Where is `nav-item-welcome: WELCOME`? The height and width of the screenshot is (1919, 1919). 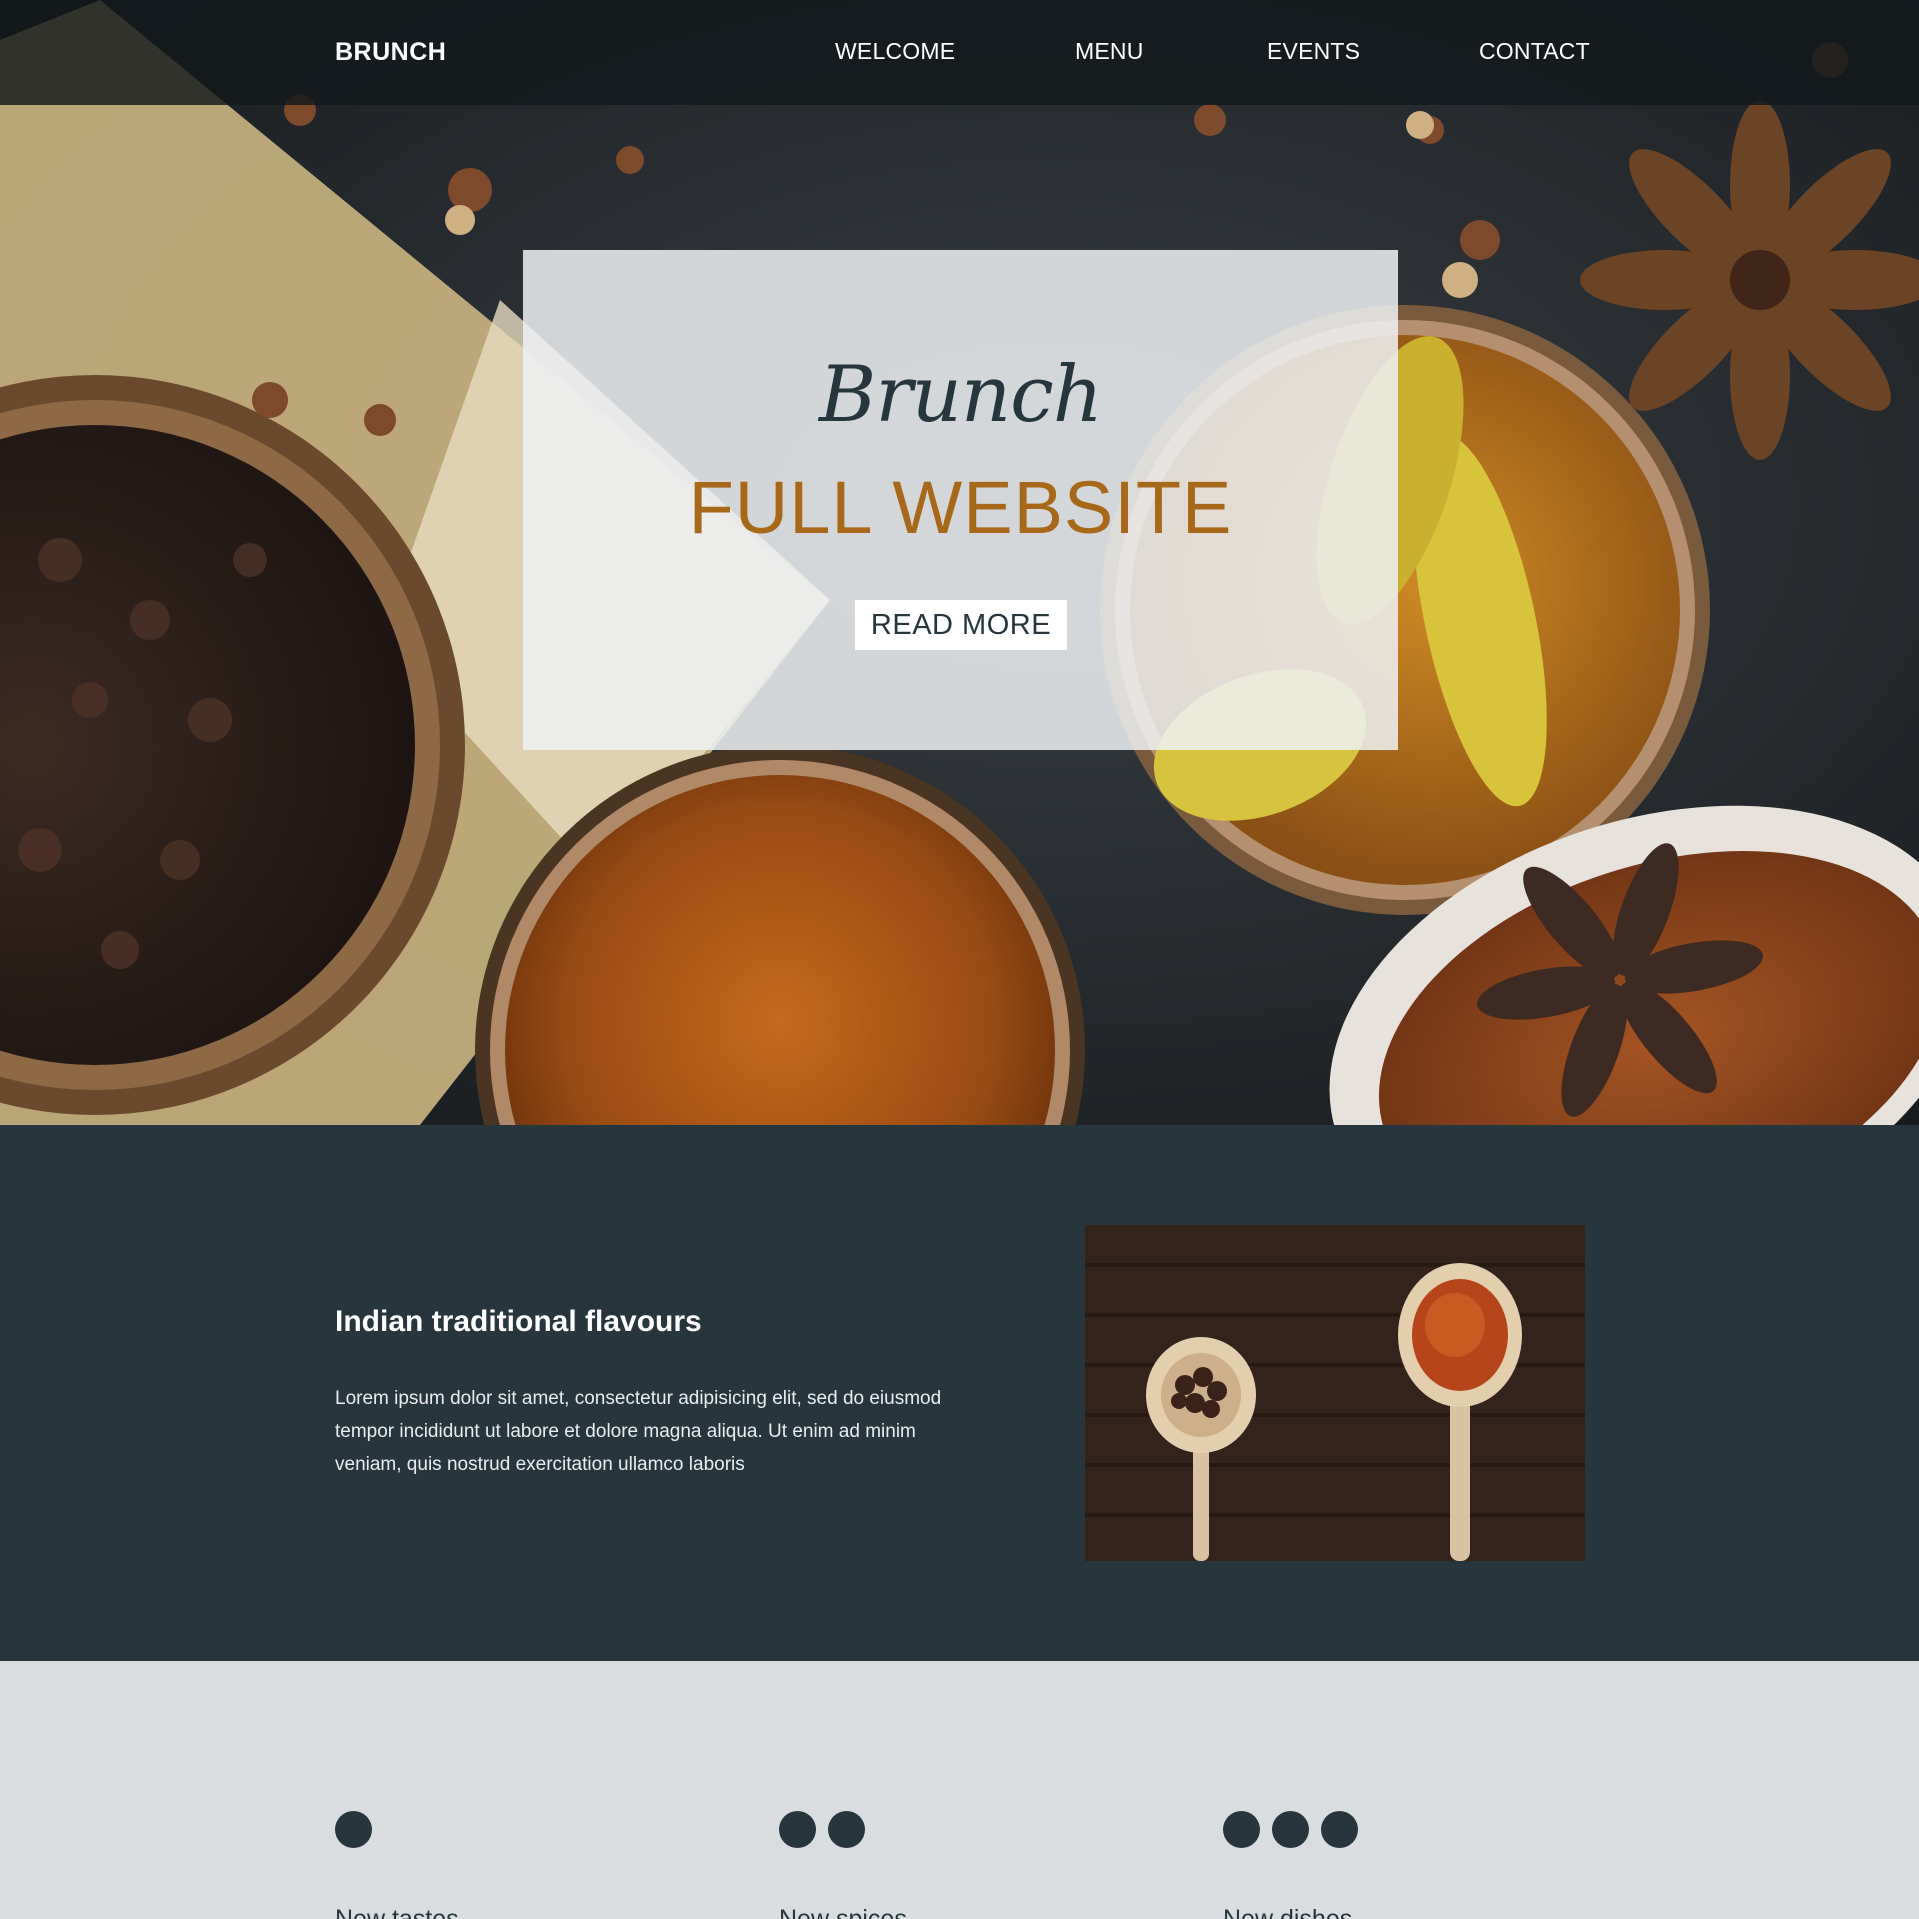
nav-item-welcome: WELCOME is located at coordinates (895, 51).